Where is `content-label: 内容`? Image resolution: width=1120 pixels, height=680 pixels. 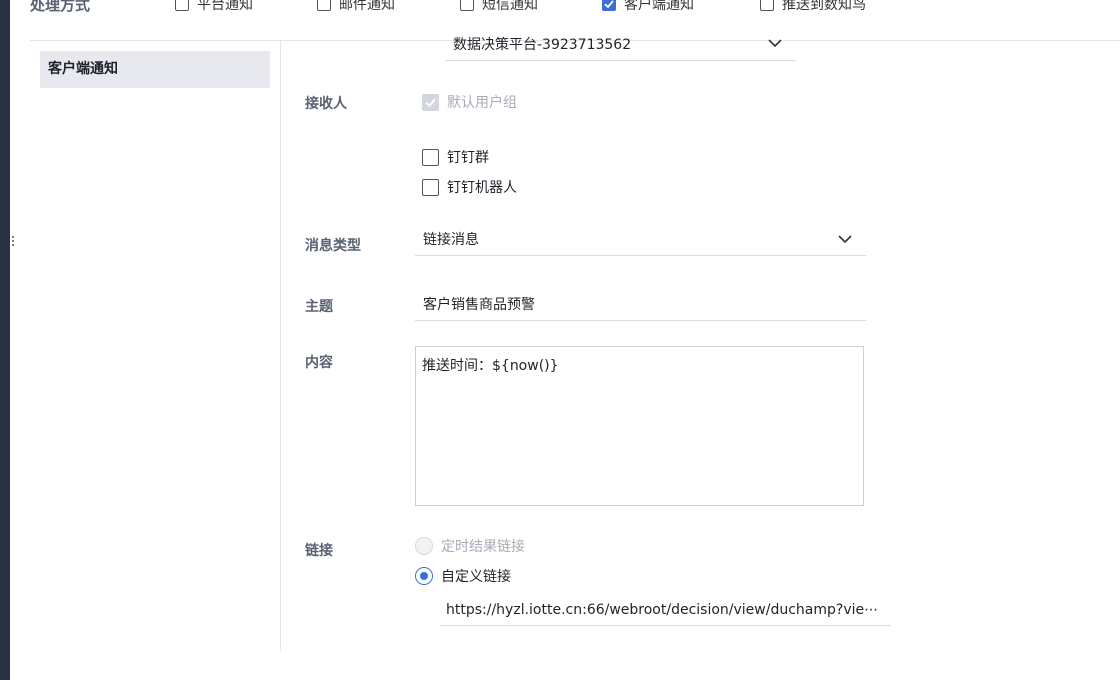
content-label: 内容 is located at coordinates (319, 363).